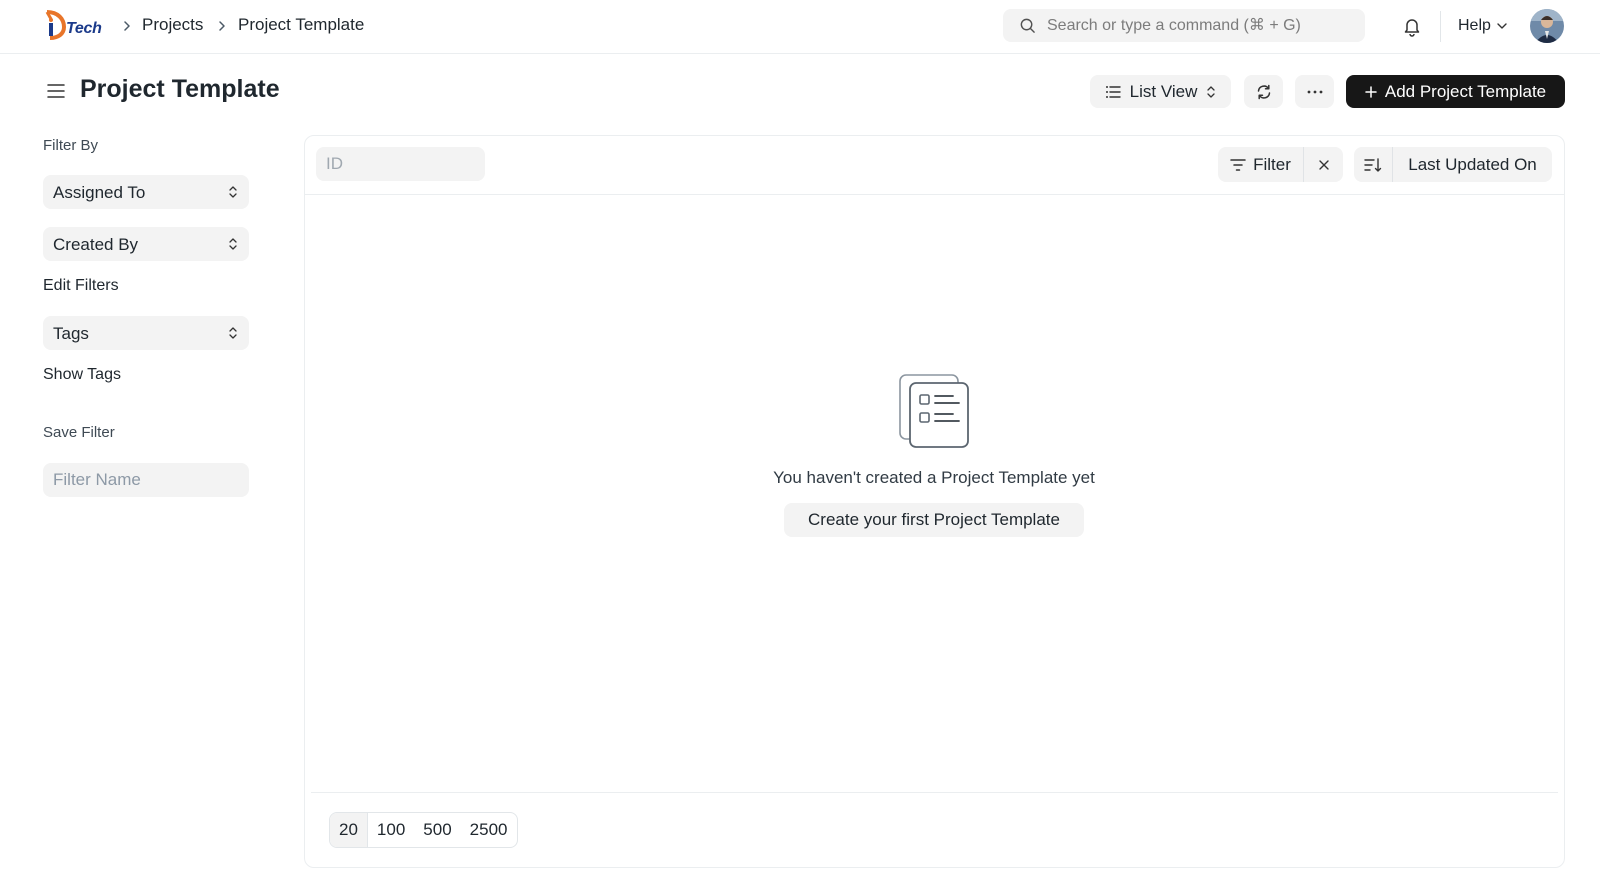 The width and height of the screenshot is (1600, 886). I want to click on add-project-template-button: Add Project Template, so click(1455, 91).